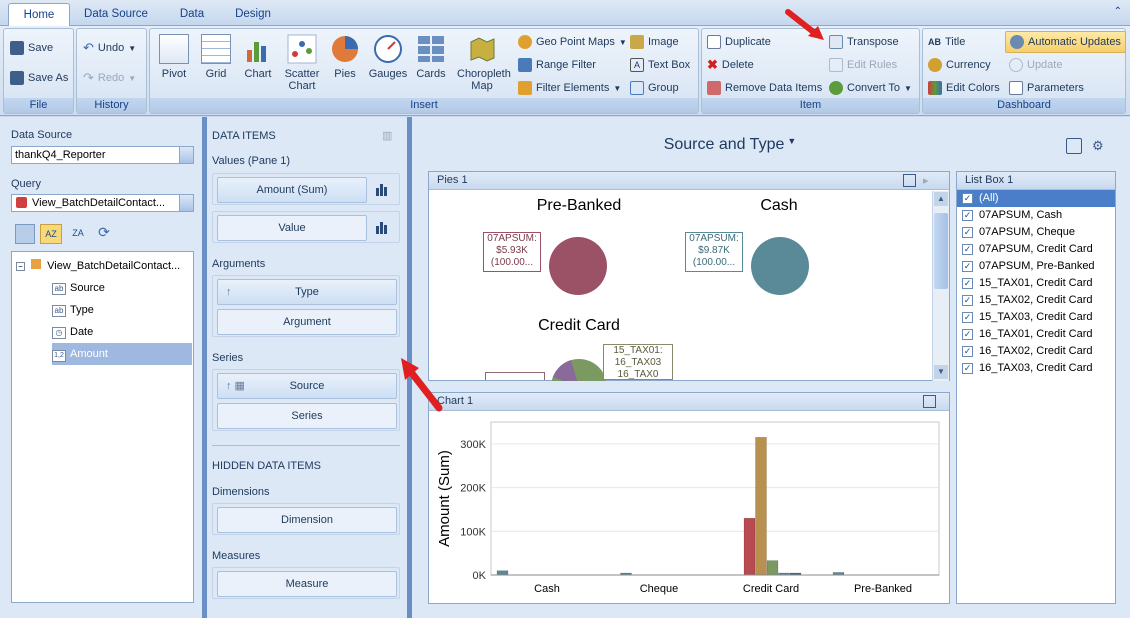  Describe the element at coordinates (307, 292) in the screenshot. I see `type-argument-item: ↑ Type` at that location.